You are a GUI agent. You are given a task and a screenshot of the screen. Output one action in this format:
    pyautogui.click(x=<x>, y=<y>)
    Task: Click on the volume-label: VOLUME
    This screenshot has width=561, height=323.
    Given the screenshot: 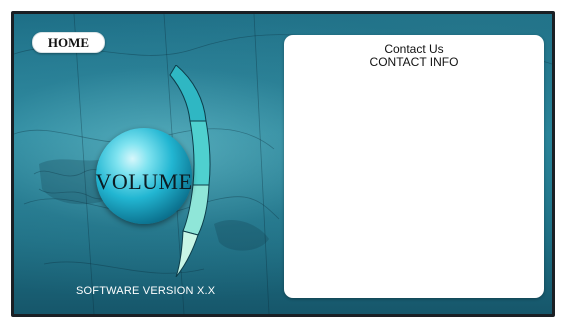 What is the action you would take?
    pyautogui.click(x=144, y=181)
    